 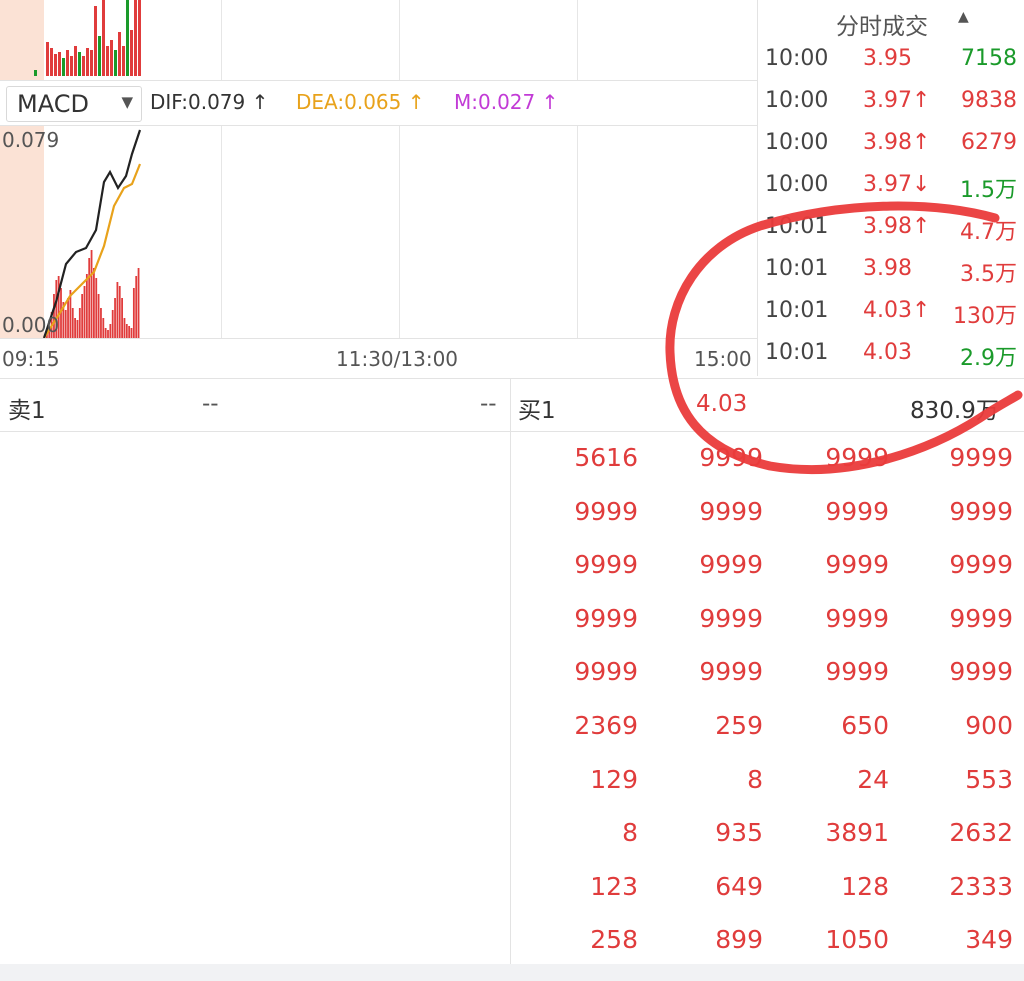 What do you see at coordinates (210, 404) in the screenshot?
I see `sell1-price: --` at bounding box center [210, 404].